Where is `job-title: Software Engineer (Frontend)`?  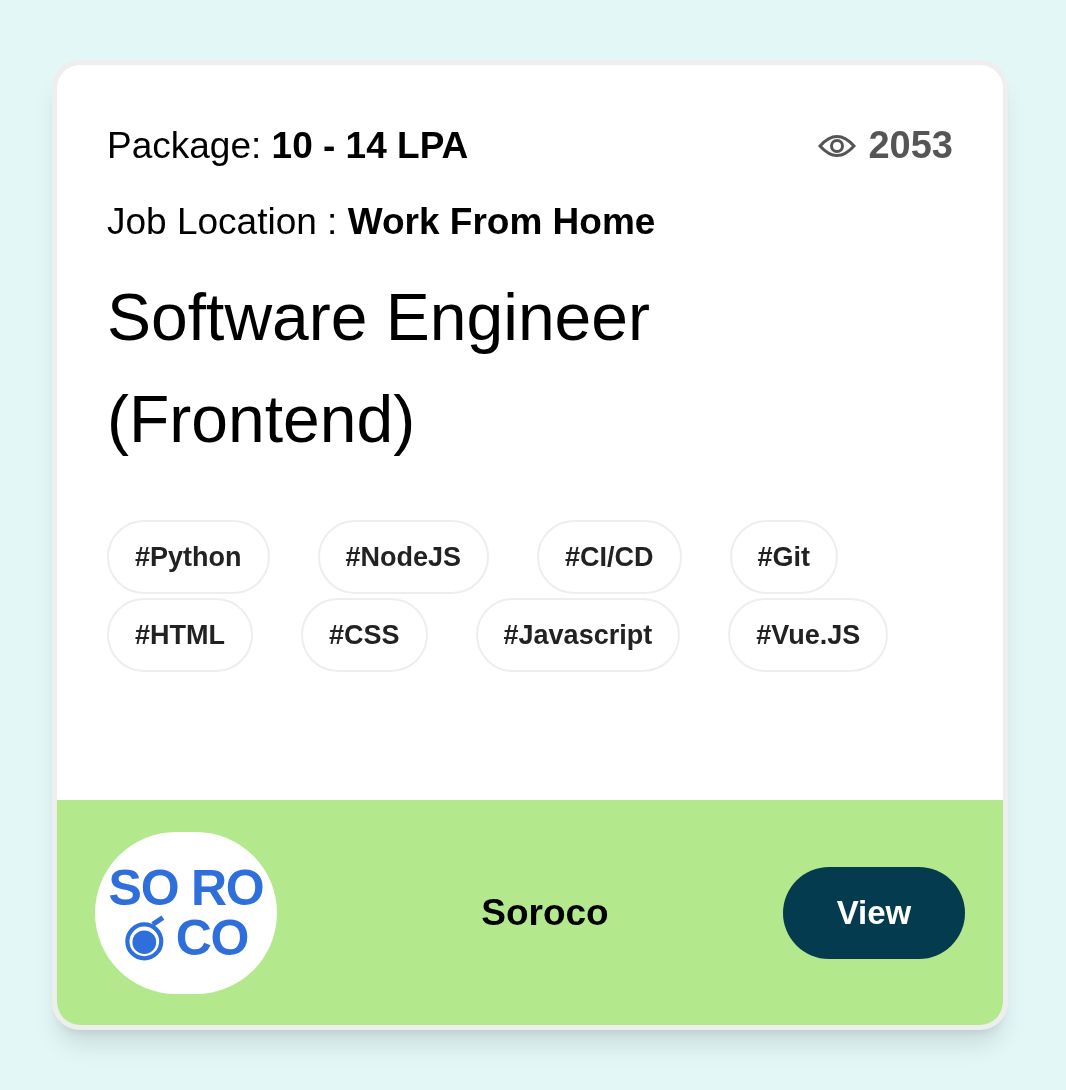 job-title: Software Engineer (Frontend) is located at coordinates (379, 368).